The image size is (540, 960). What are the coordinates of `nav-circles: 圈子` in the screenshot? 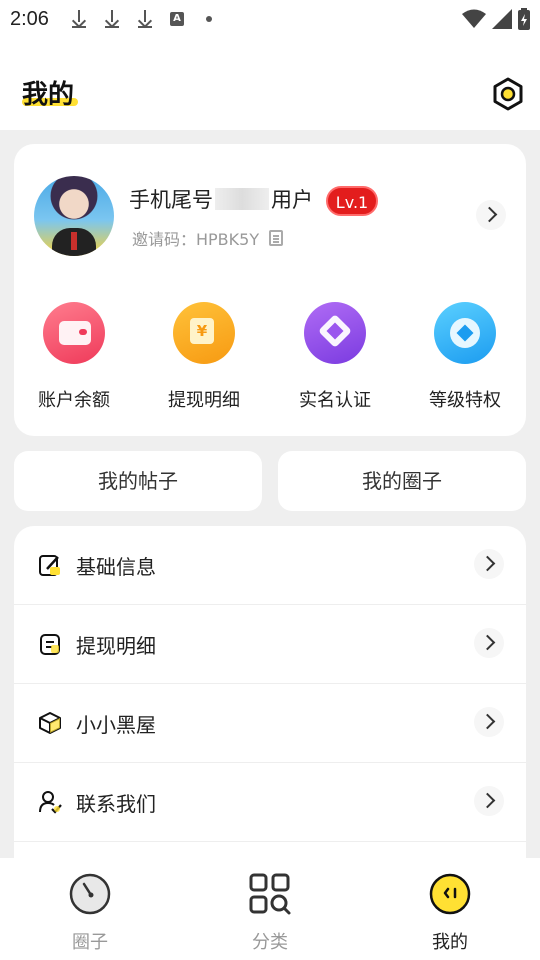 It's located at (90, 913).